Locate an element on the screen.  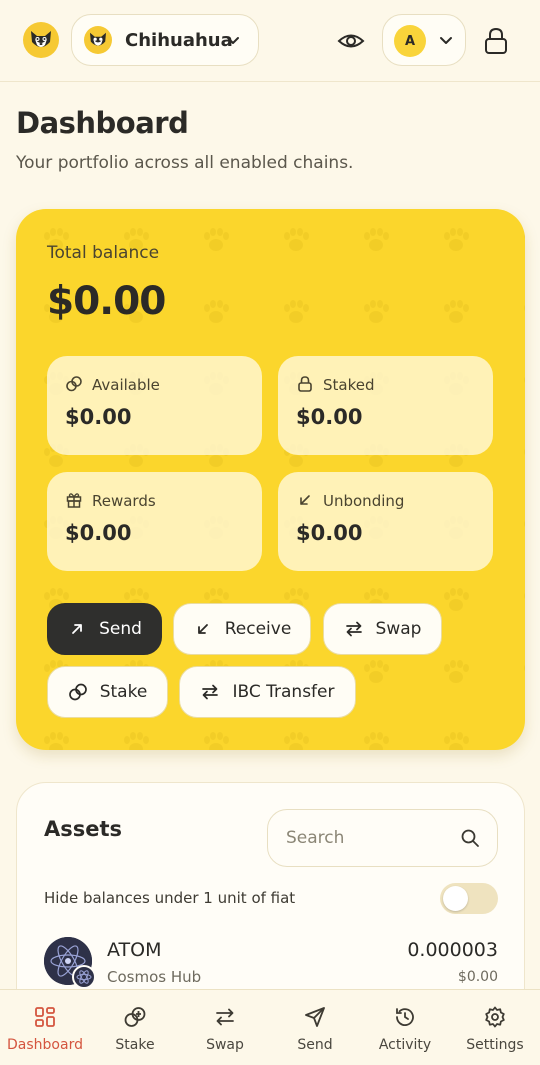
nav-dashboard: Dashboard is located at coordinates (45, 1027).